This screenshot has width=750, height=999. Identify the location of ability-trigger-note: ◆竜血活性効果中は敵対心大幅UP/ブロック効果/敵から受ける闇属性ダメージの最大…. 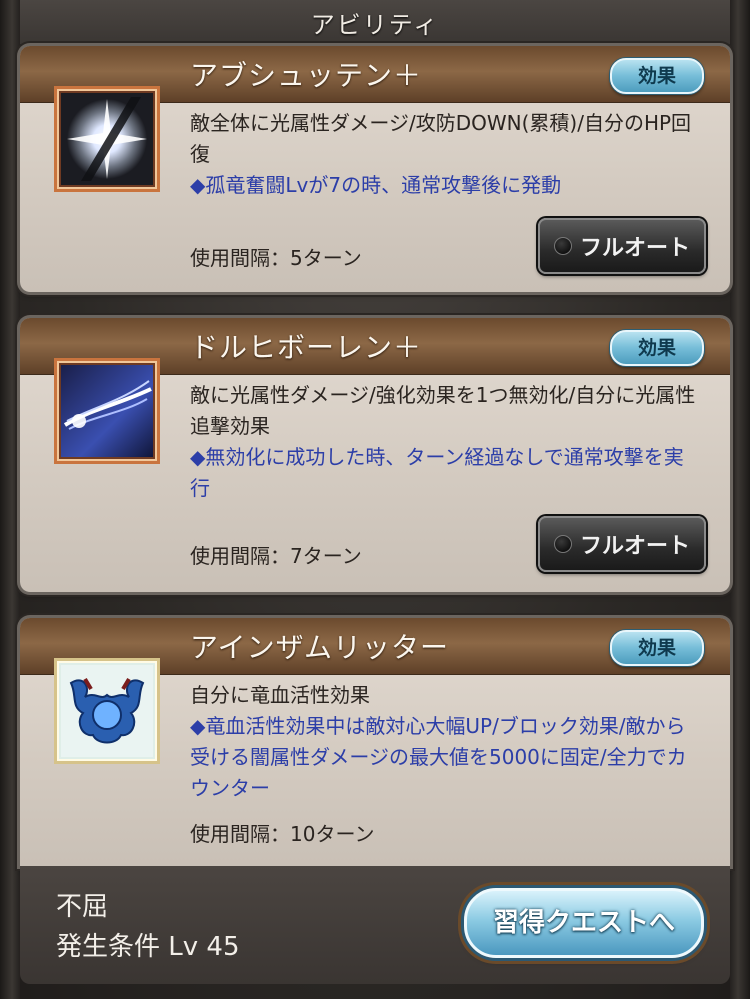
(438, 757).